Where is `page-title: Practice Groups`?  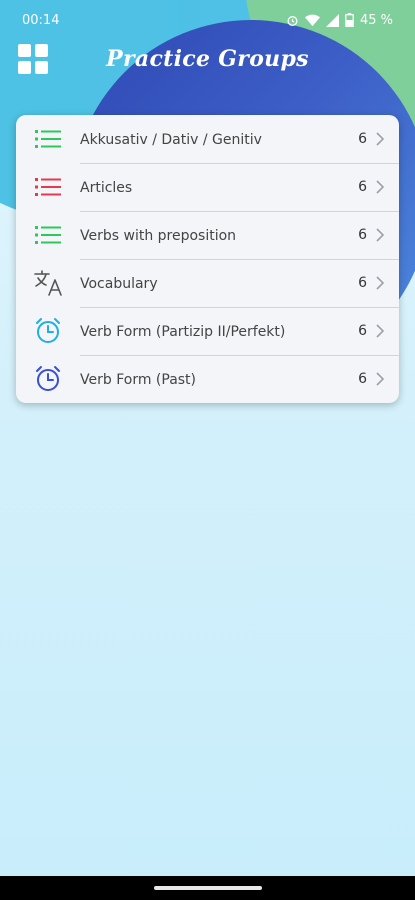 page-title: Practice Groups is located at coordinates (207, 59).